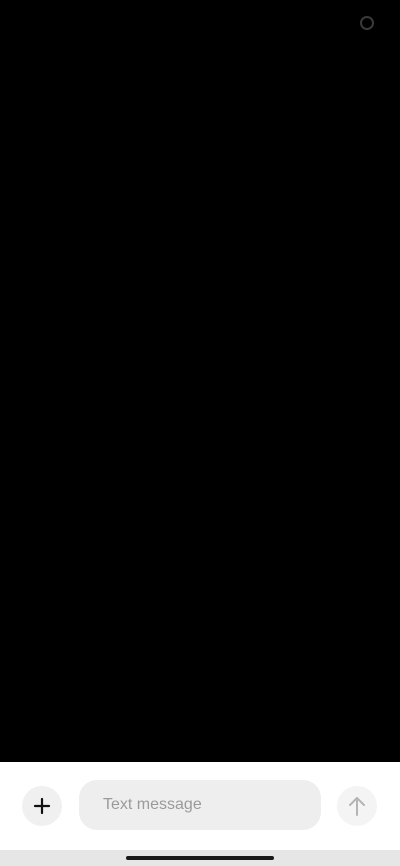 Image resolution: width=400 pixels, height=866 pixels. I want to click on send-button, so click(357, 806).